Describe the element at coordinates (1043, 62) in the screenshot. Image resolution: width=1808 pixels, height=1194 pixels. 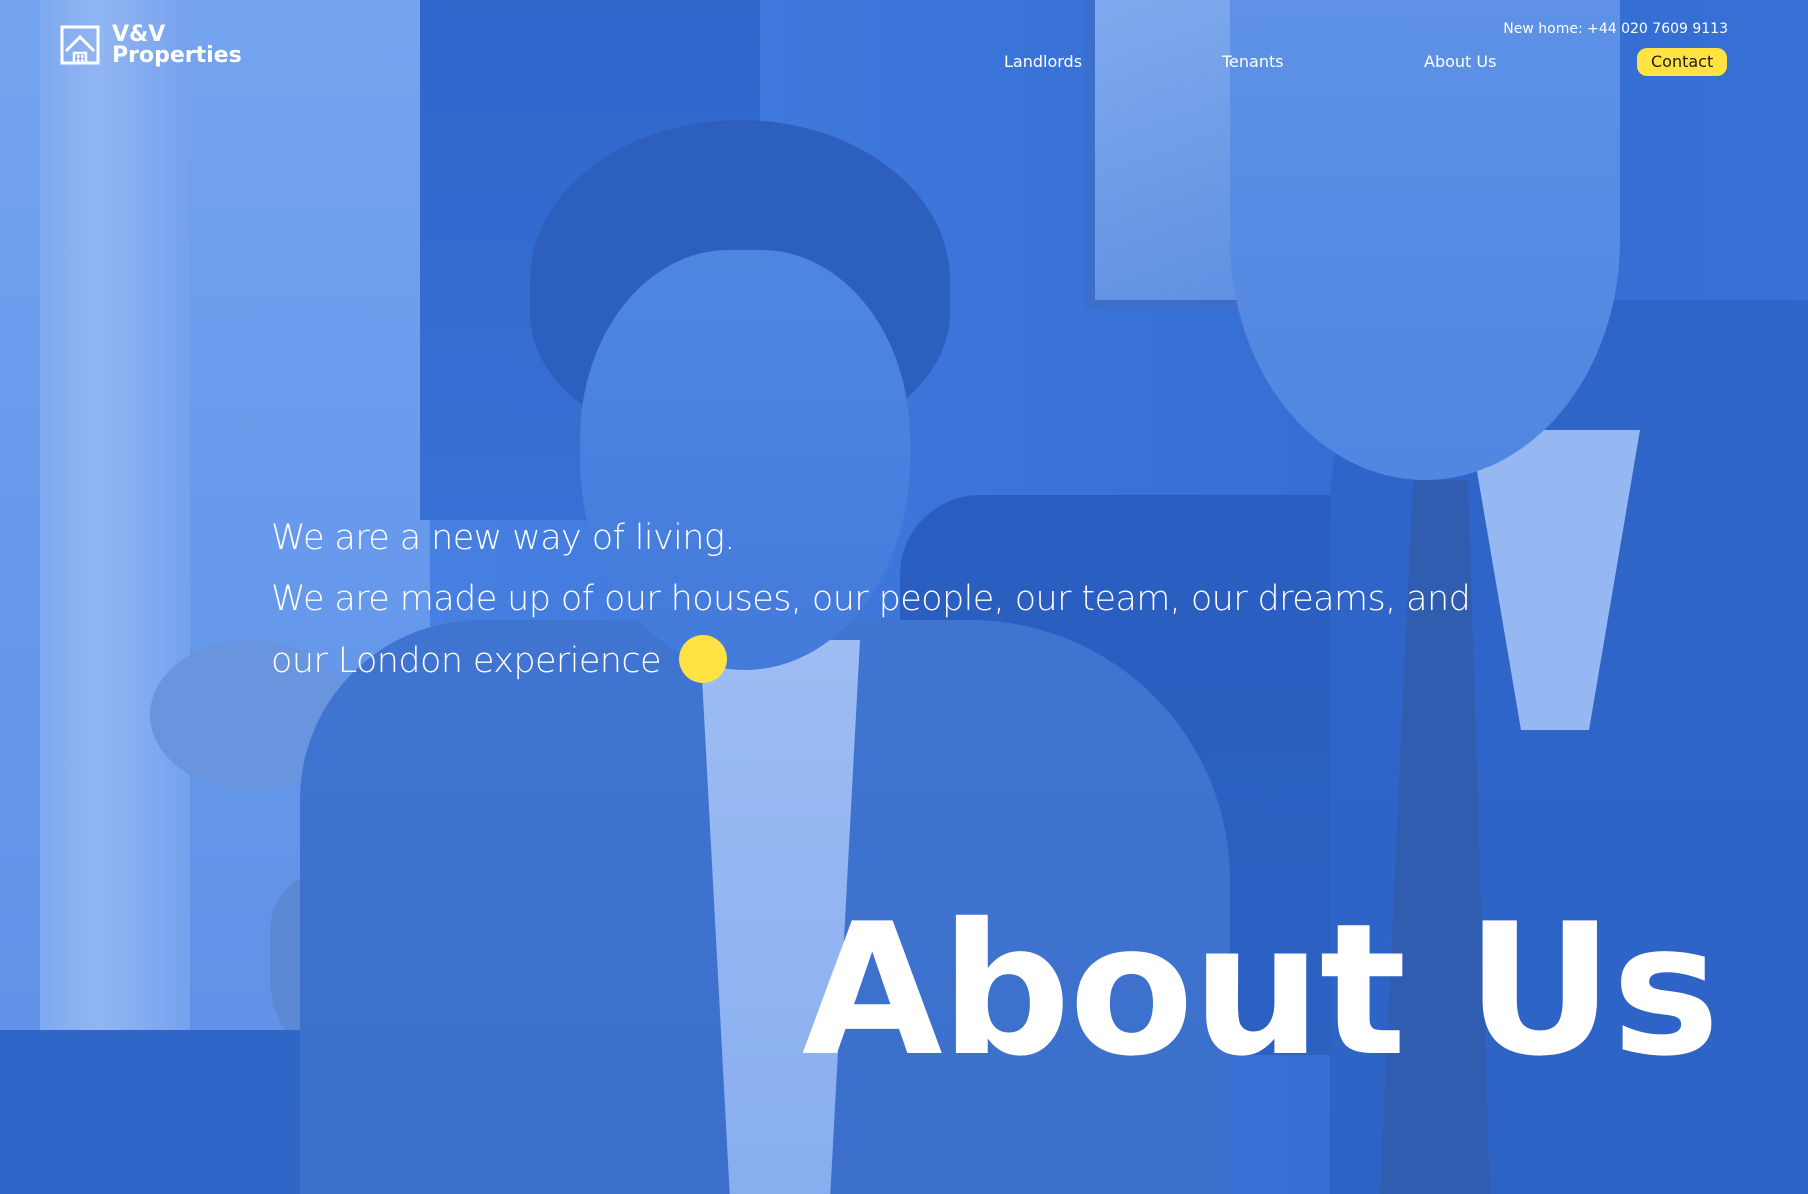
I see `nav-link-landlords: Landlords` at that location.